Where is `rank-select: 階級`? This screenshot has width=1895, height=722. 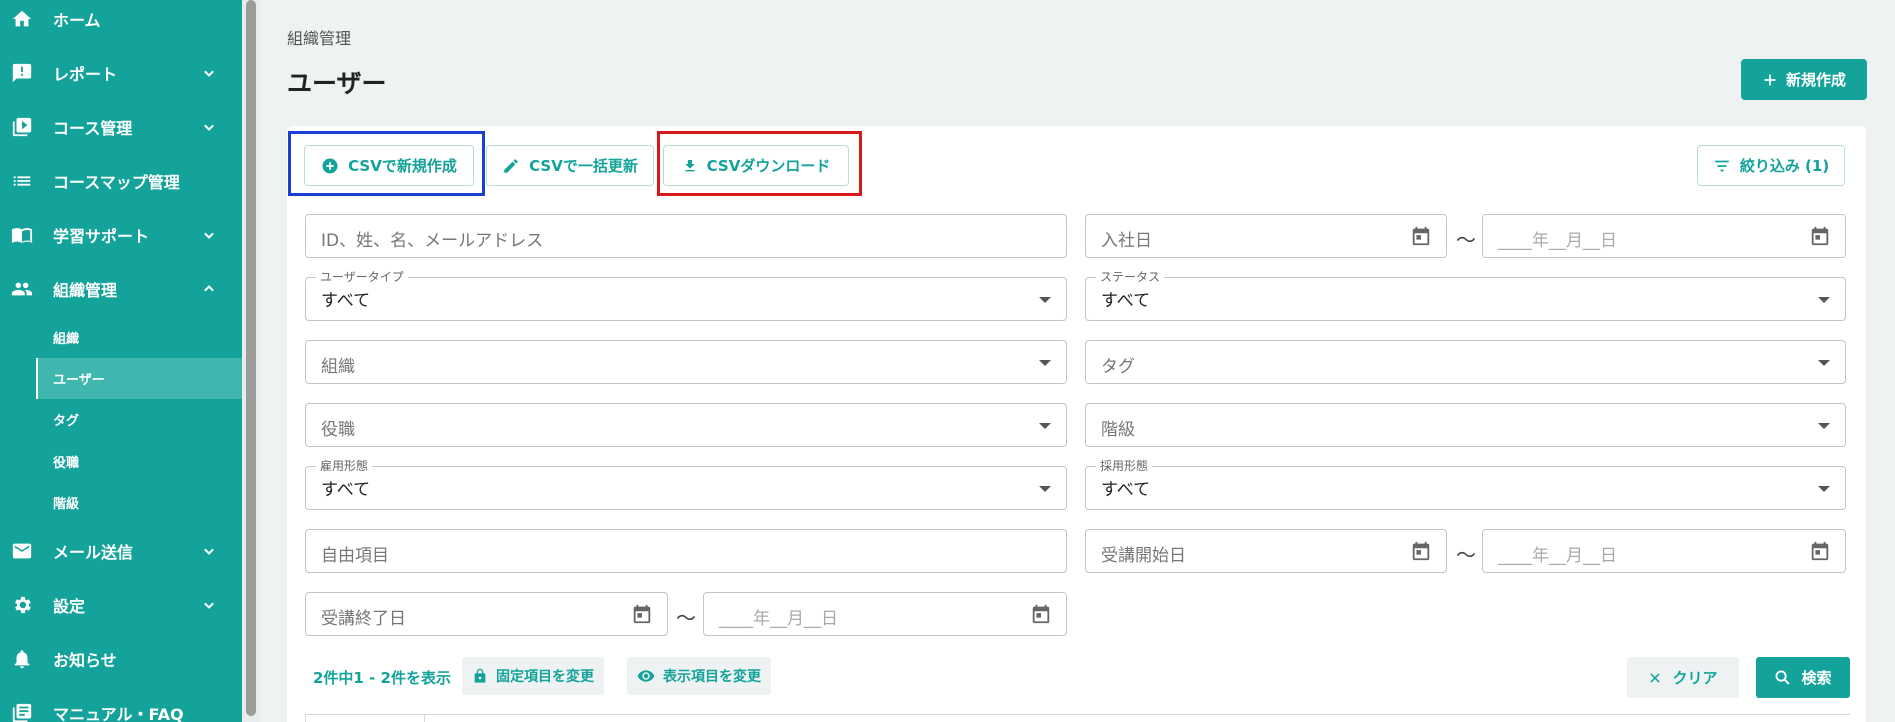 rank-select: 階級 is located at coordinates (1465, 425).